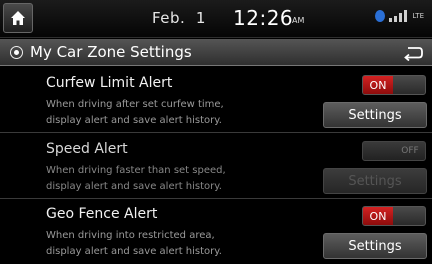 The height and width of the screenshot is (264, 432). I want to click on page-title: My Car Zone Settings, so click(111, 52).